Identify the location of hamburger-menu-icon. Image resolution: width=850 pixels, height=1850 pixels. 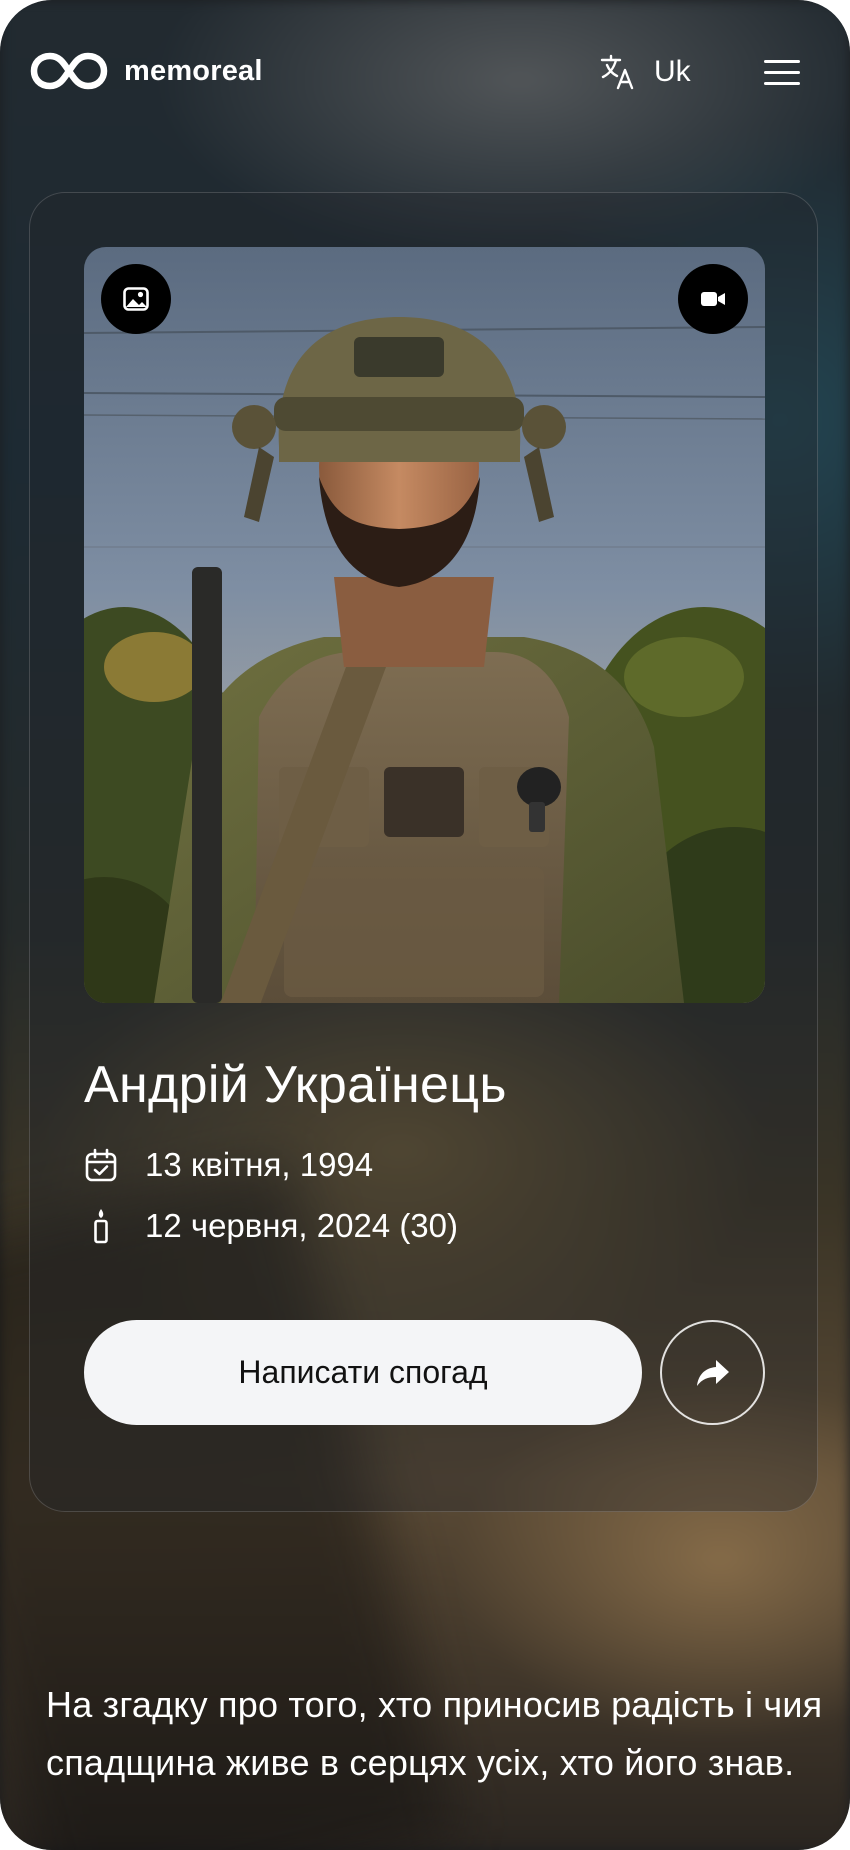
(782, 72).